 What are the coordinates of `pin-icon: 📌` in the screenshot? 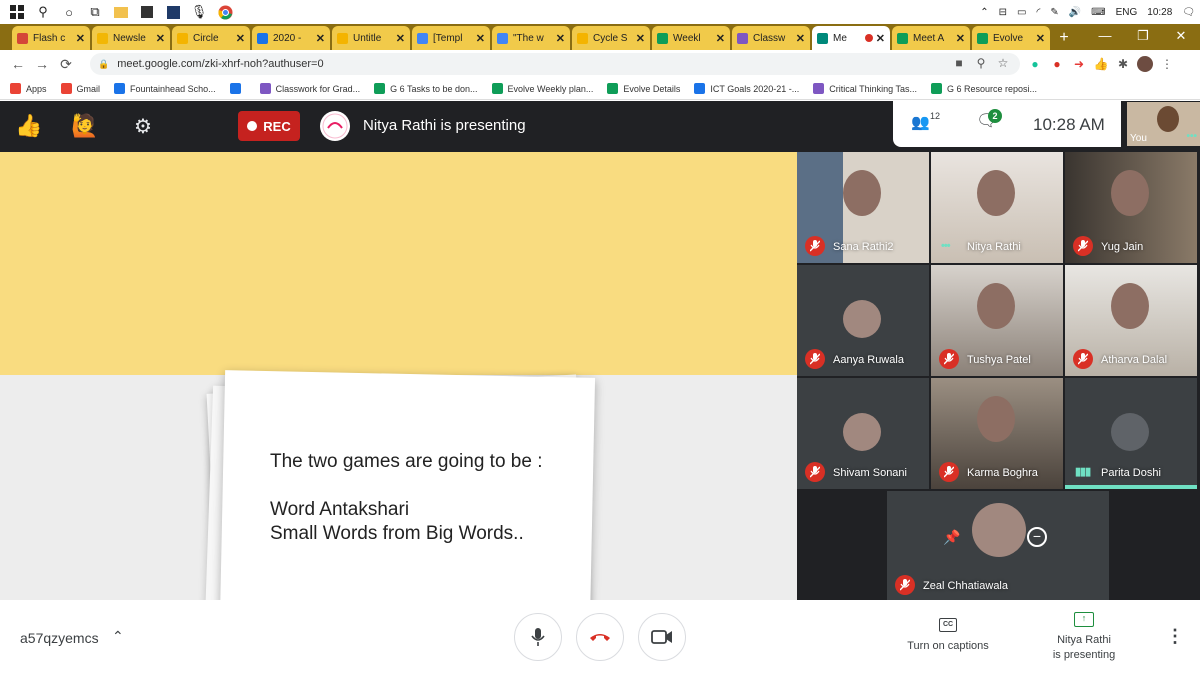 It's located at (951, 537).